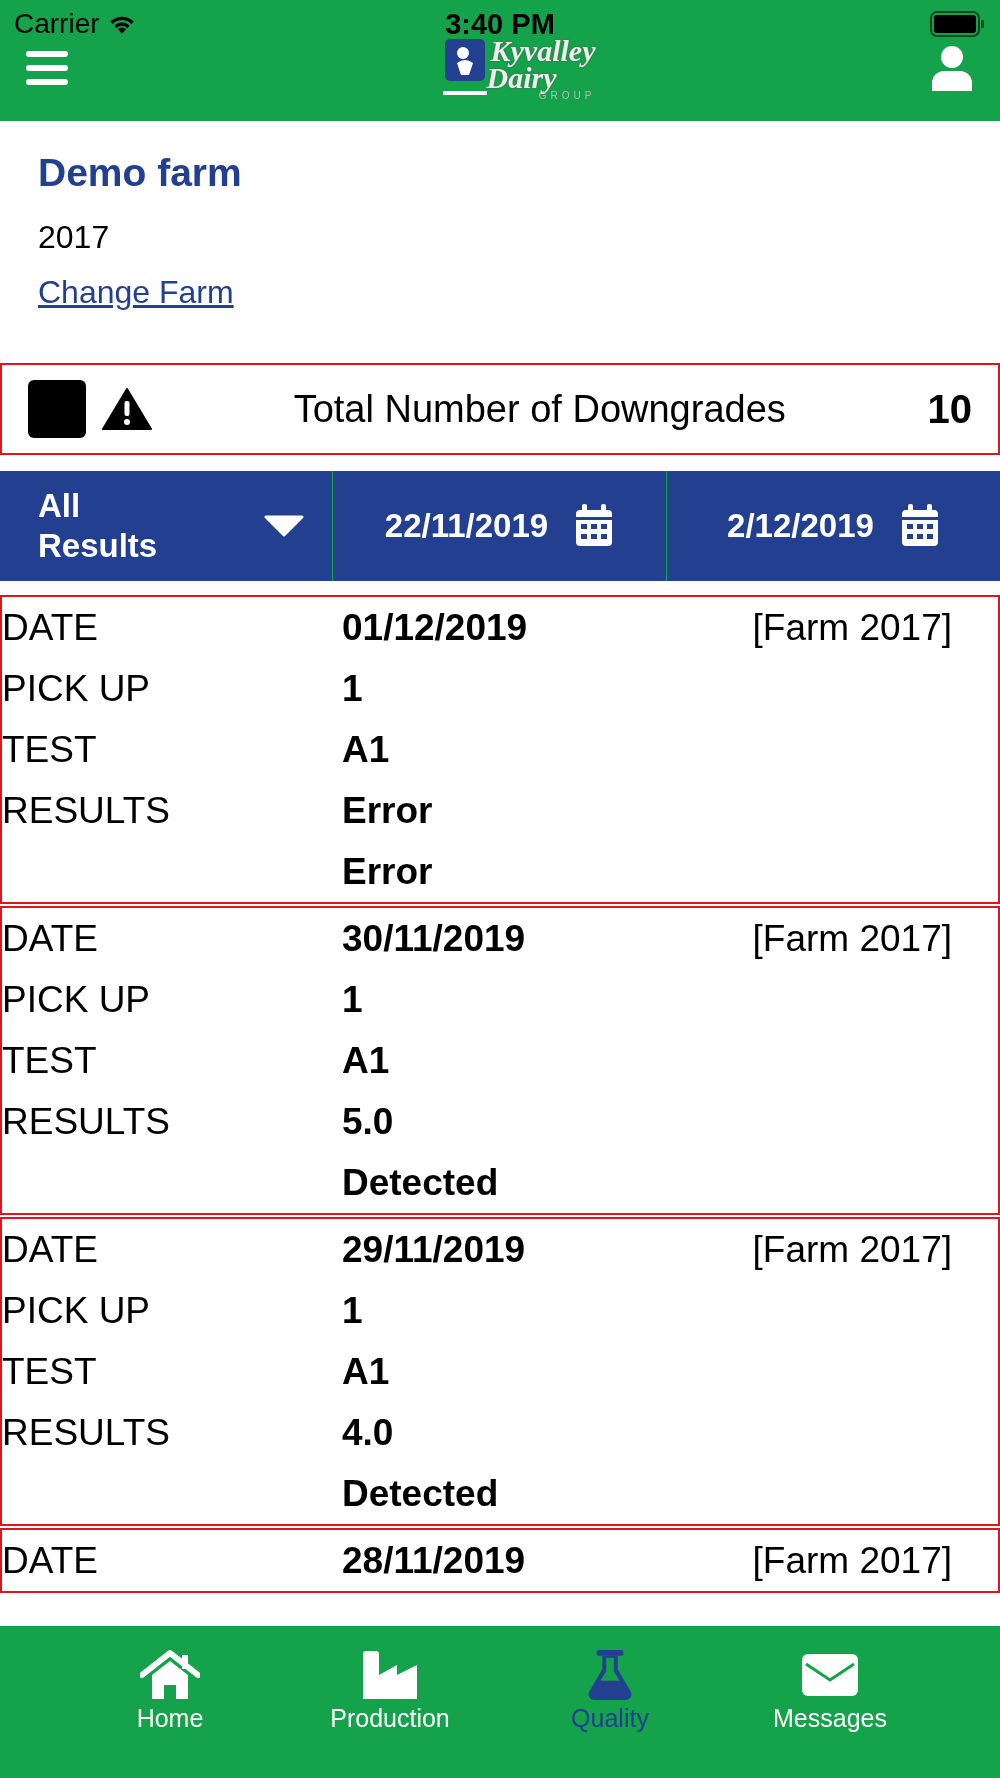  Describe the element at coordinates (434, 1560) in the screenshot. I see `date-value: 28/11/2019` at that location.